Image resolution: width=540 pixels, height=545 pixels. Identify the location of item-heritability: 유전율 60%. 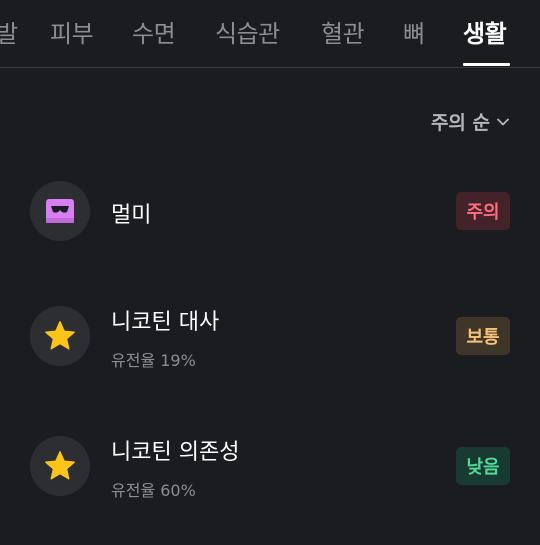
(153, 490).